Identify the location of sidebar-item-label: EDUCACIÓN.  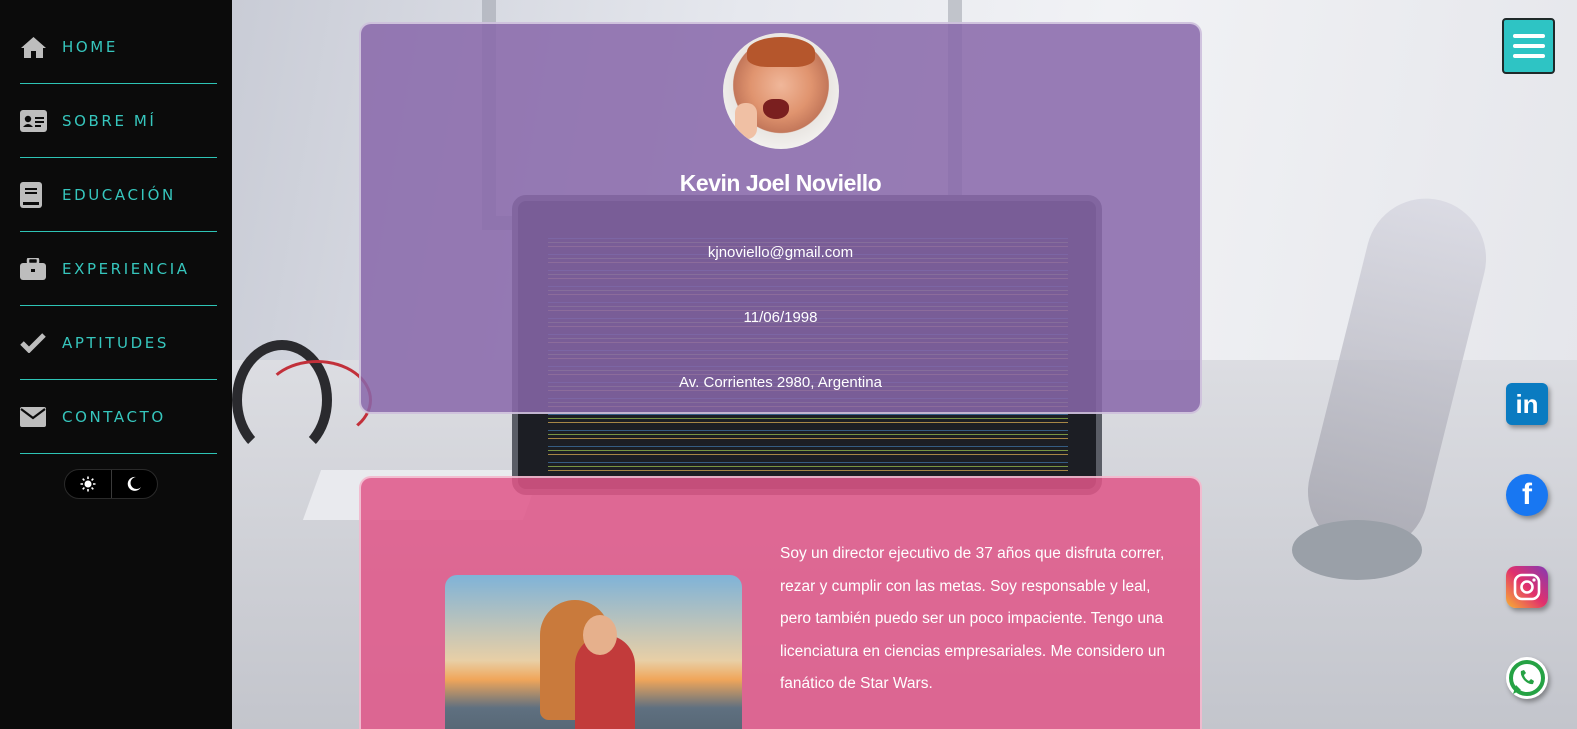
(119, 194).